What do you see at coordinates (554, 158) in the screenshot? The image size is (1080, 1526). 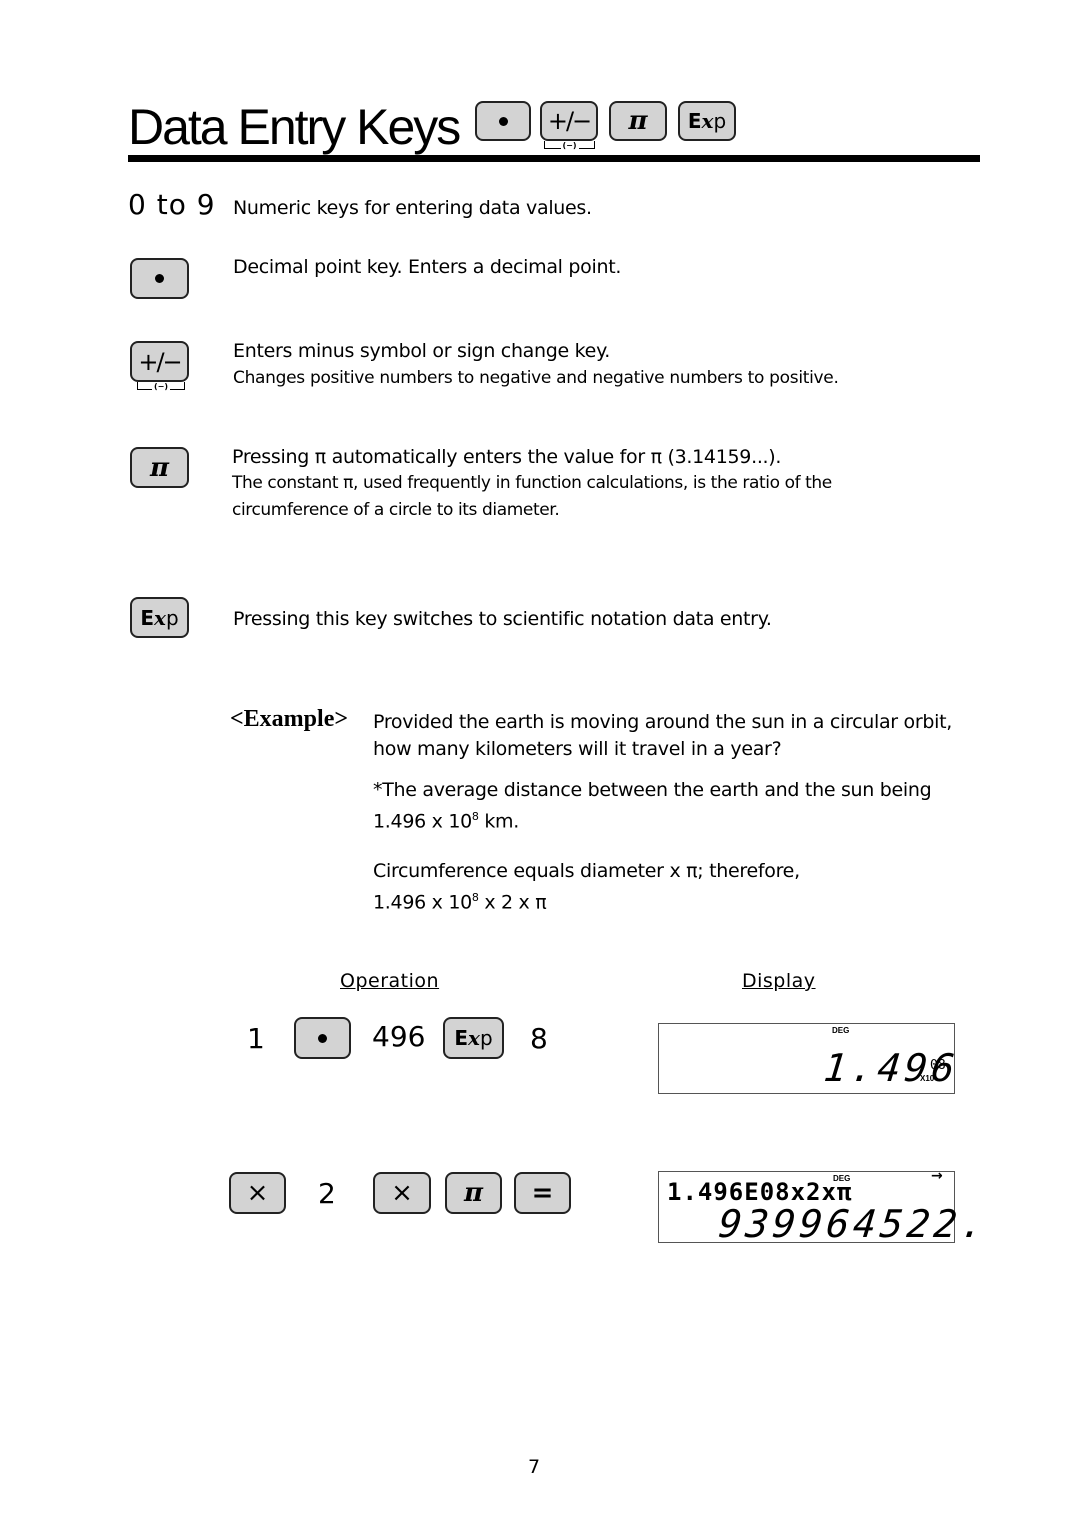 I see `title-rule` at bounding box center [554, 158].